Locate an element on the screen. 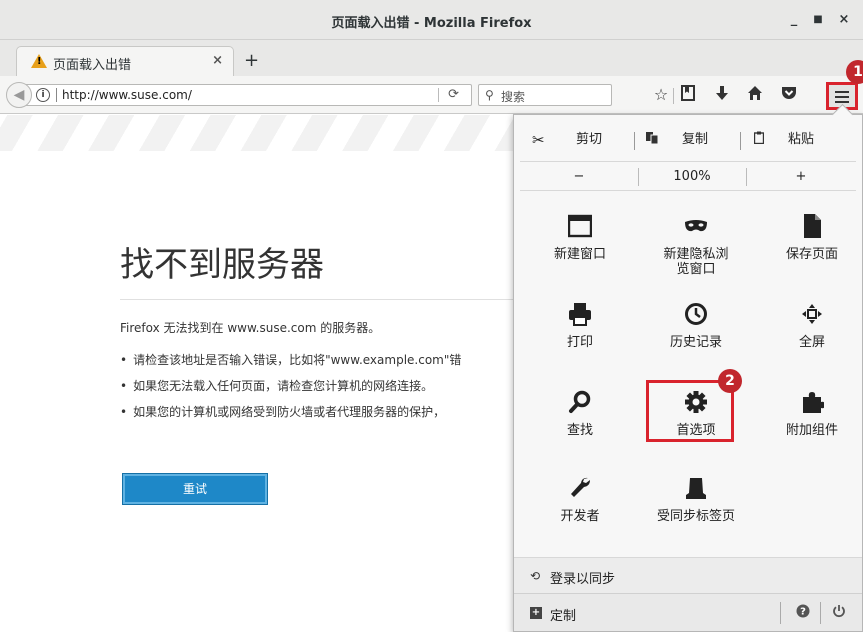 The height and width of the screenshot is (632, 863). download-icon is located at coordinates (722, 96).